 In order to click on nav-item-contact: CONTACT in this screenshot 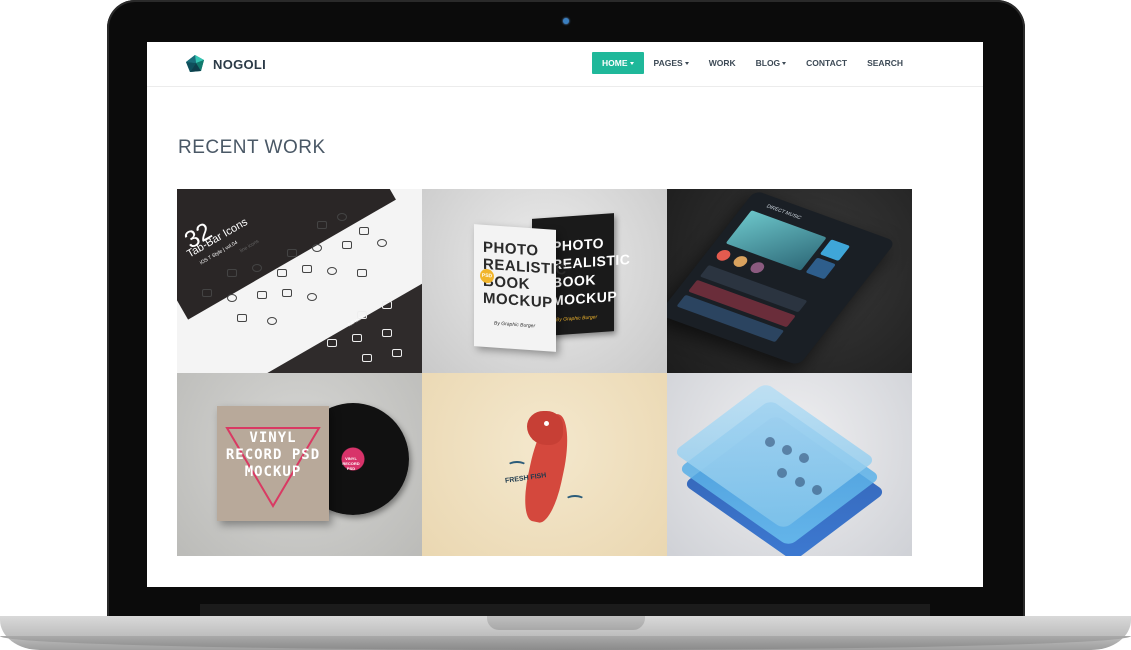, I will do `click(826, 63)`.